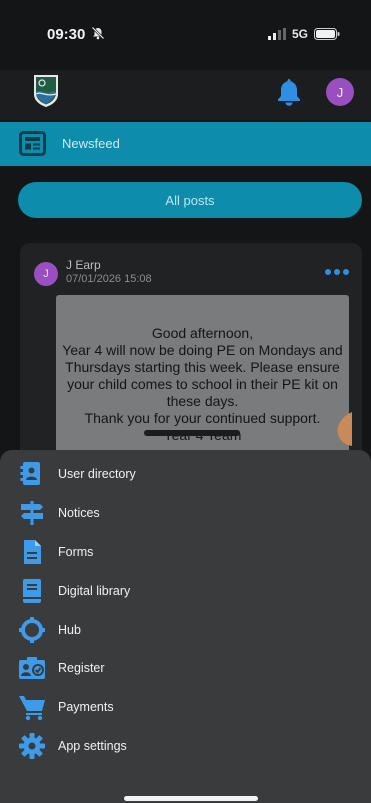  I want to click on post-date: 07/01/2026 15:08, so click(109, 279).